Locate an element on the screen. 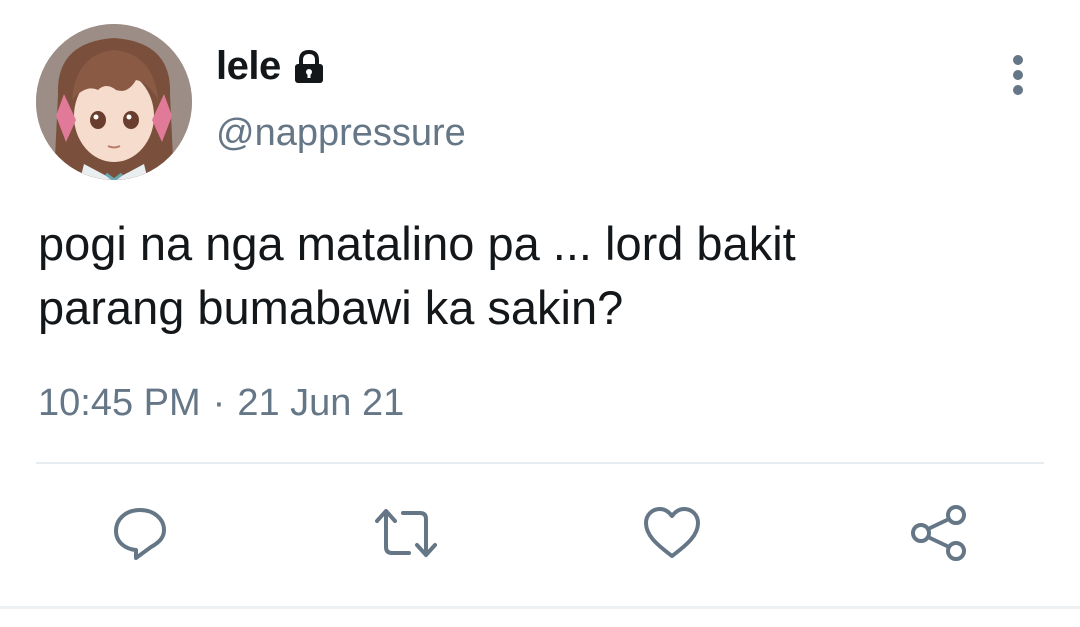  tweet-text-line: pogi na nga matalino pa ... lord bakit is located at coordinates (417, 243).